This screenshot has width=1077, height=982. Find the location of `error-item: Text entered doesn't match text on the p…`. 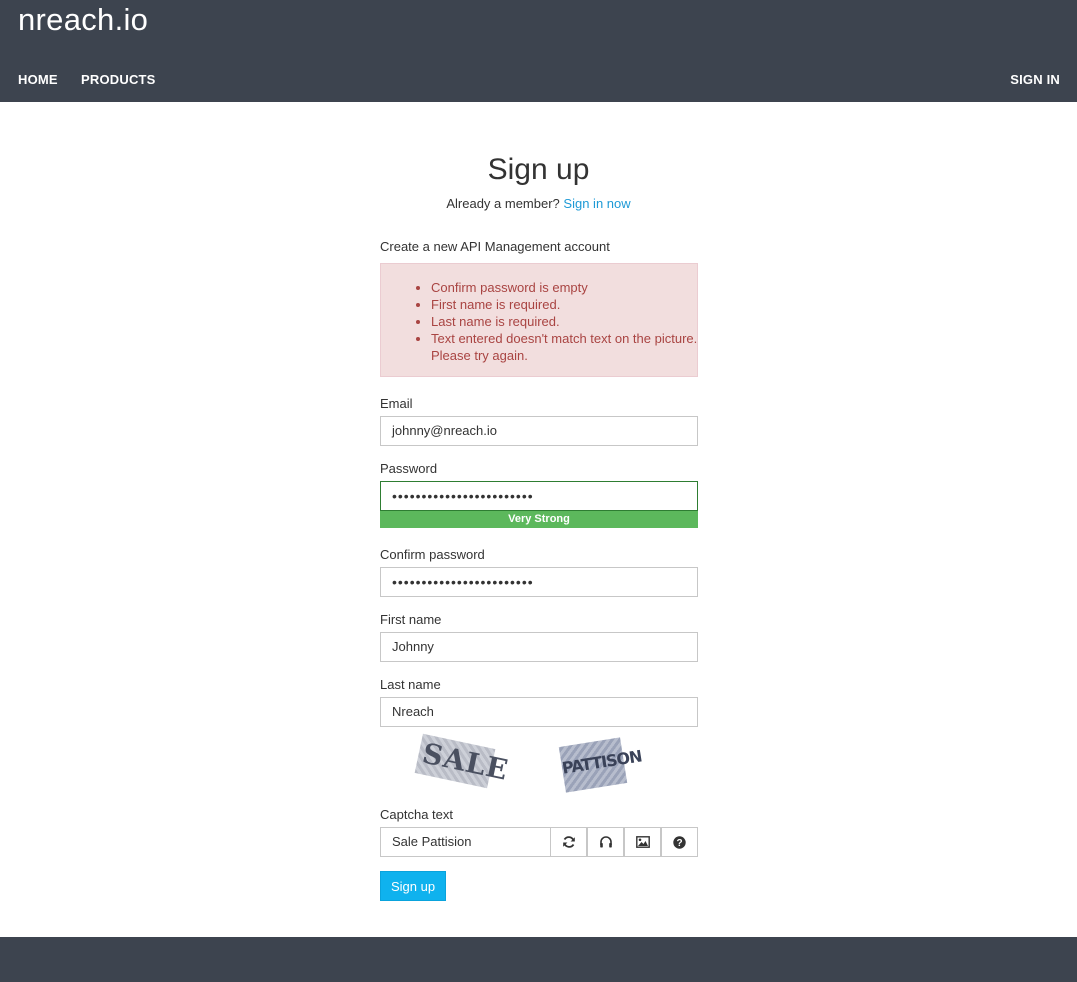

error-item: Text entered doesn't match text on the p… is located at coordinates (566, 347).